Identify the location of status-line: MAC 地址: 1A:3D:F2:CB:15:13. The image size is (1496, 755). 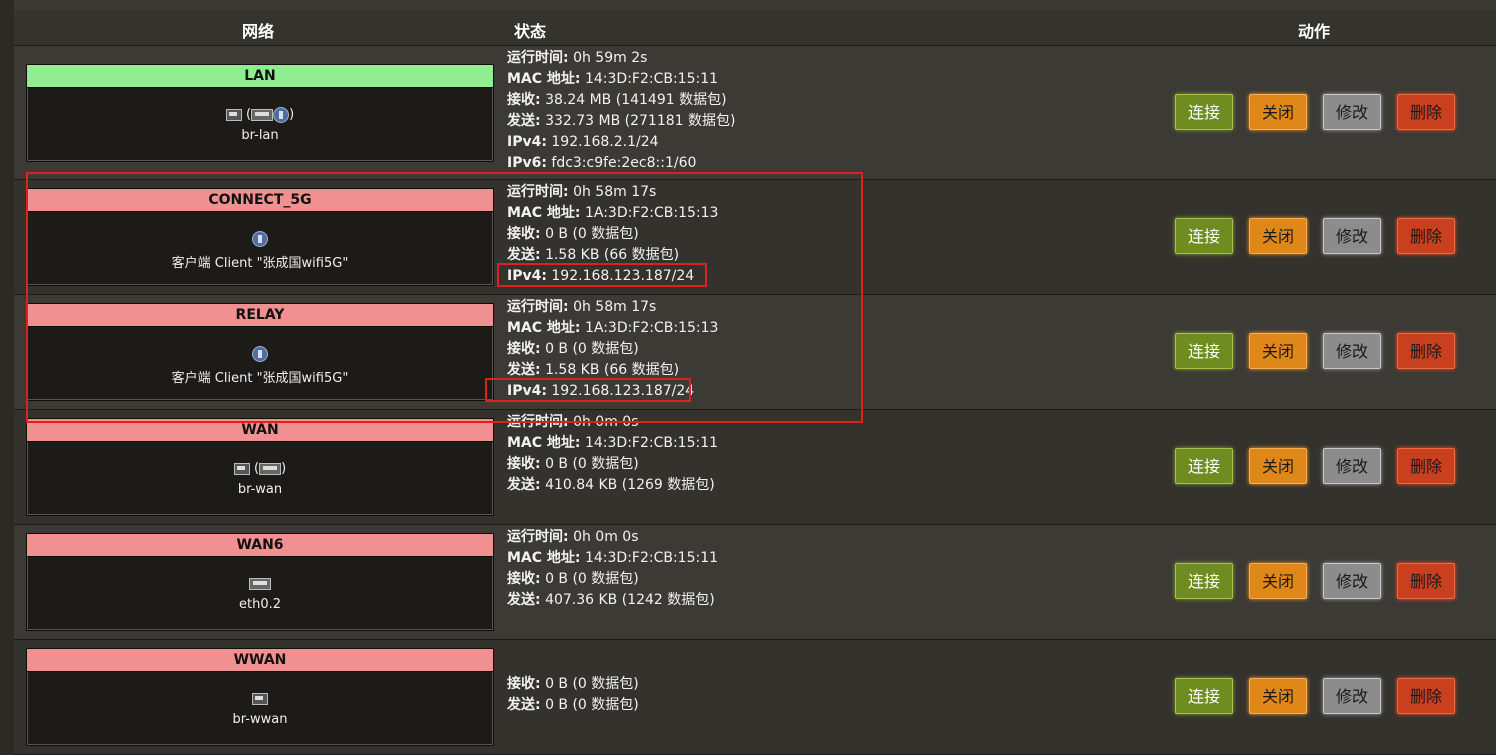
(612, 328).